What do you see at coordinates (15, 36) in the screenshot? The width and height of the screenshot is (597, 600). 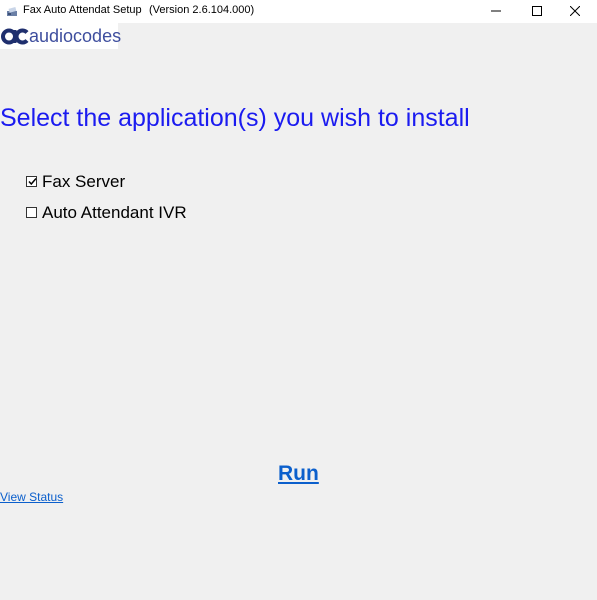 I see `audiocodes-logo-mark` at bounding box center [15, 36].